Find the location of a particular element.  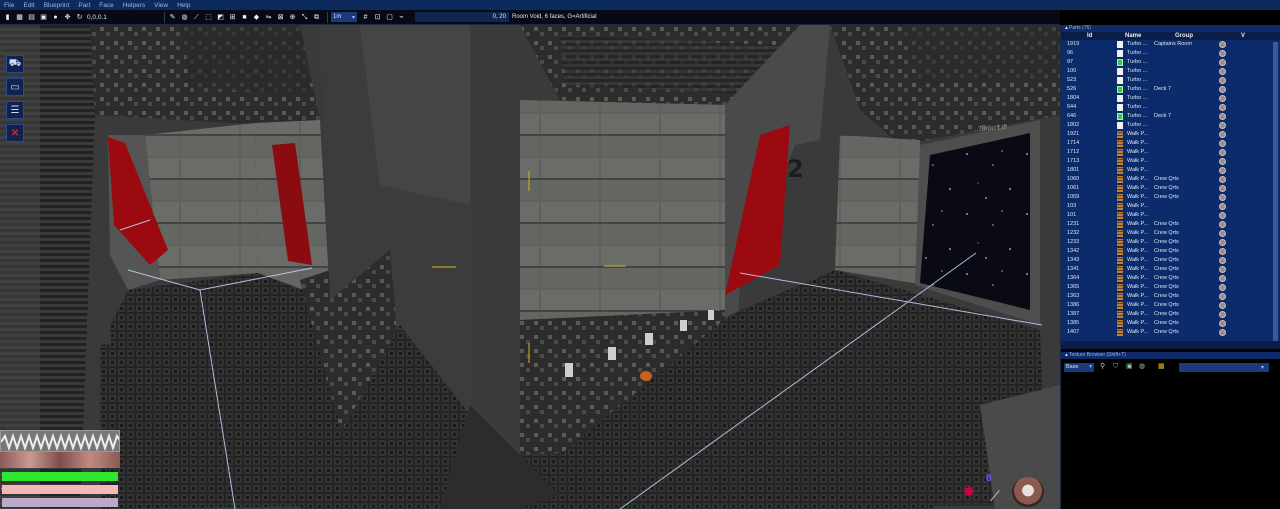

paint-icon: ◆ is located at coordinates (256, 17).